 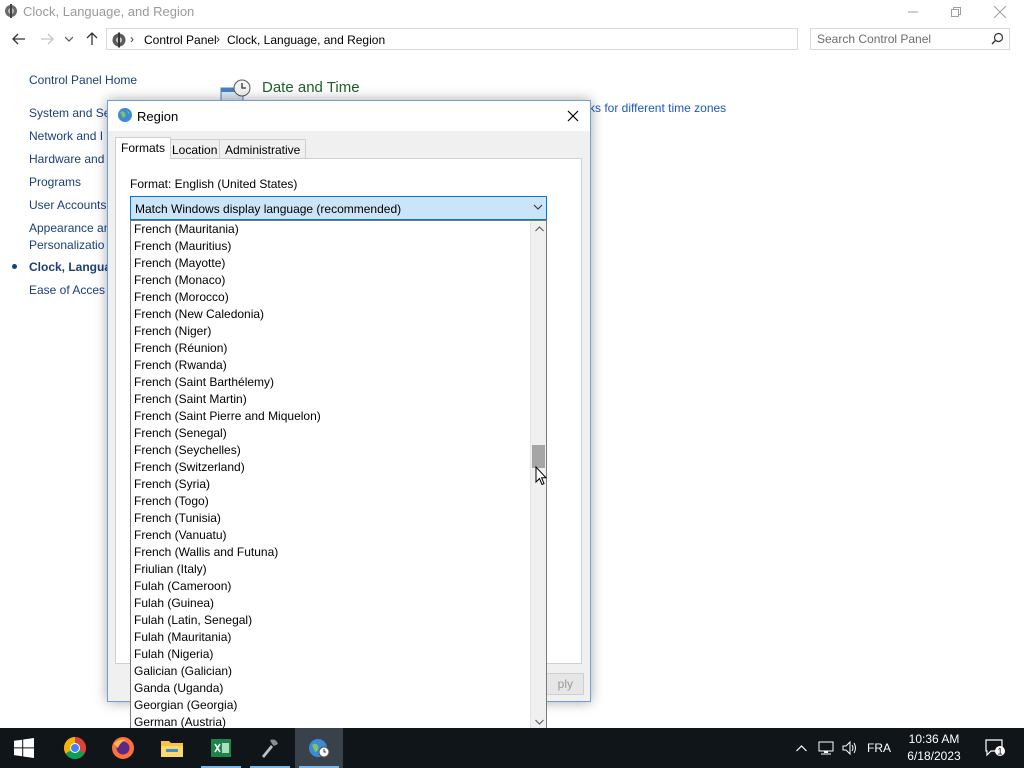 What do you see at coordinates (330, 263) in the screenshot?
I see `dropdown-item: French (Mayotte)` at bounding box center [330, 263].